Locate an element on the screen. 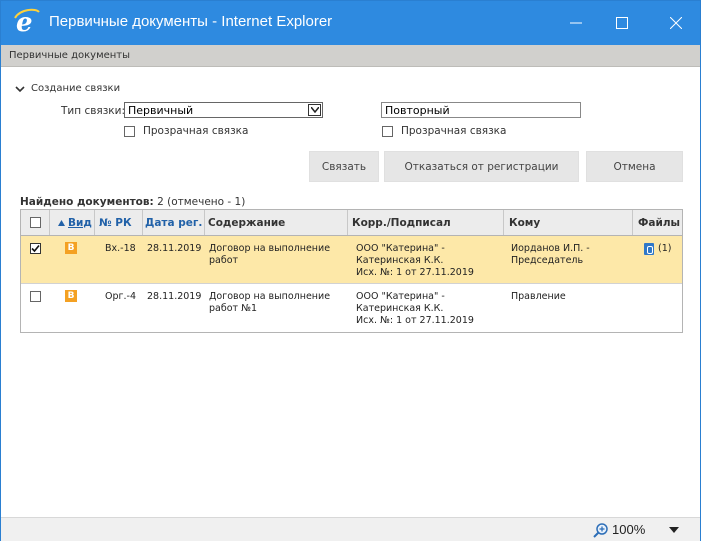 Image resolution: width=701 pixels, height=541 pixels. transparent-link-label-2: Прозрачная связка is located at coordinates (454, 131).